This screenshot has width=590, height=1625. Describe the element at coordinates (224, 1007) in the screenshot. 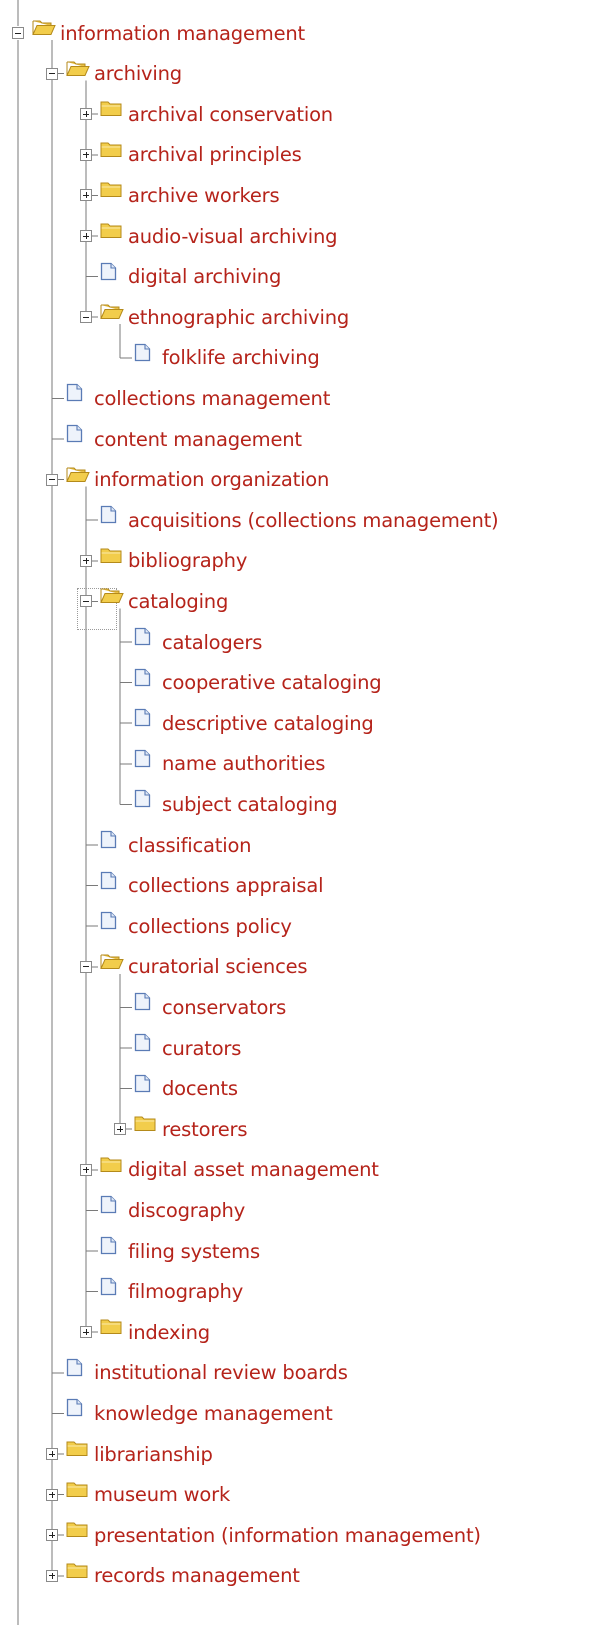

I see `tree-node-label: conservators` at that location.